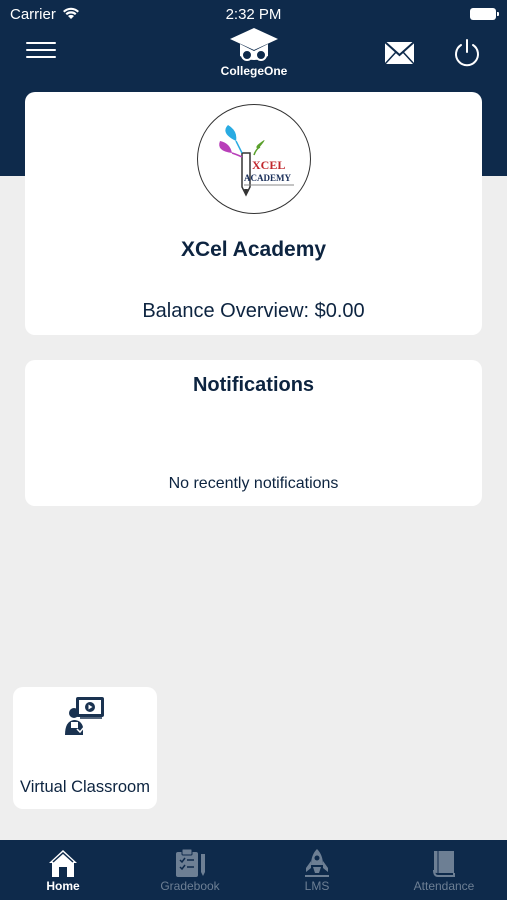  I want to click on status-bar: Carrier 2:32 PM, so click(253, 14).